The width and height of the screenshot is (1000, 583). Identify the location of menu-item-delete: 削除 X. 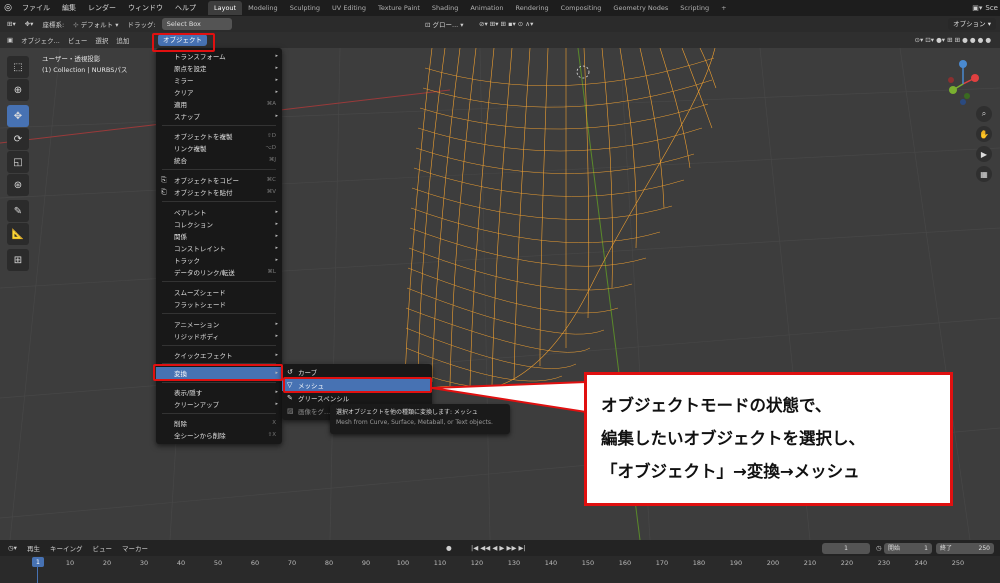
(219, 423).